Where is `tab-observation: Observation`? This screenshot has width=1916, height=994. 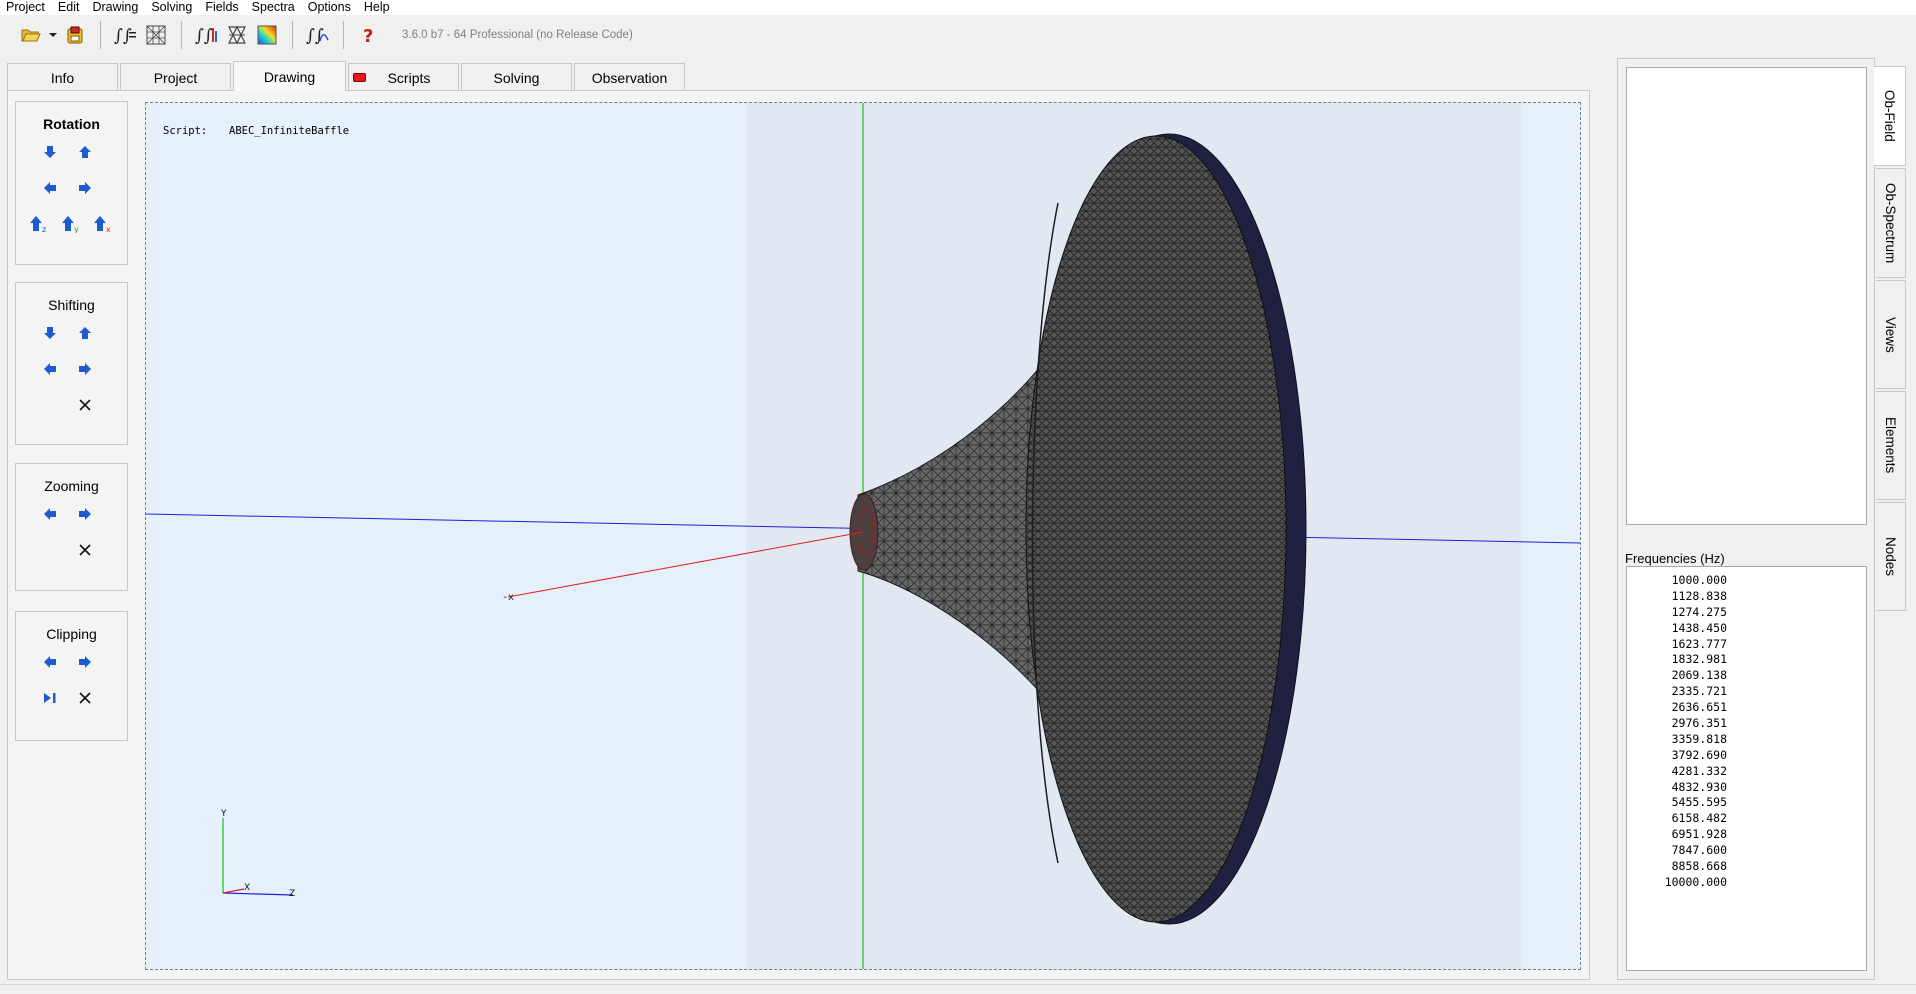 tab-observation: Observation is located at coordinates (629, 77).